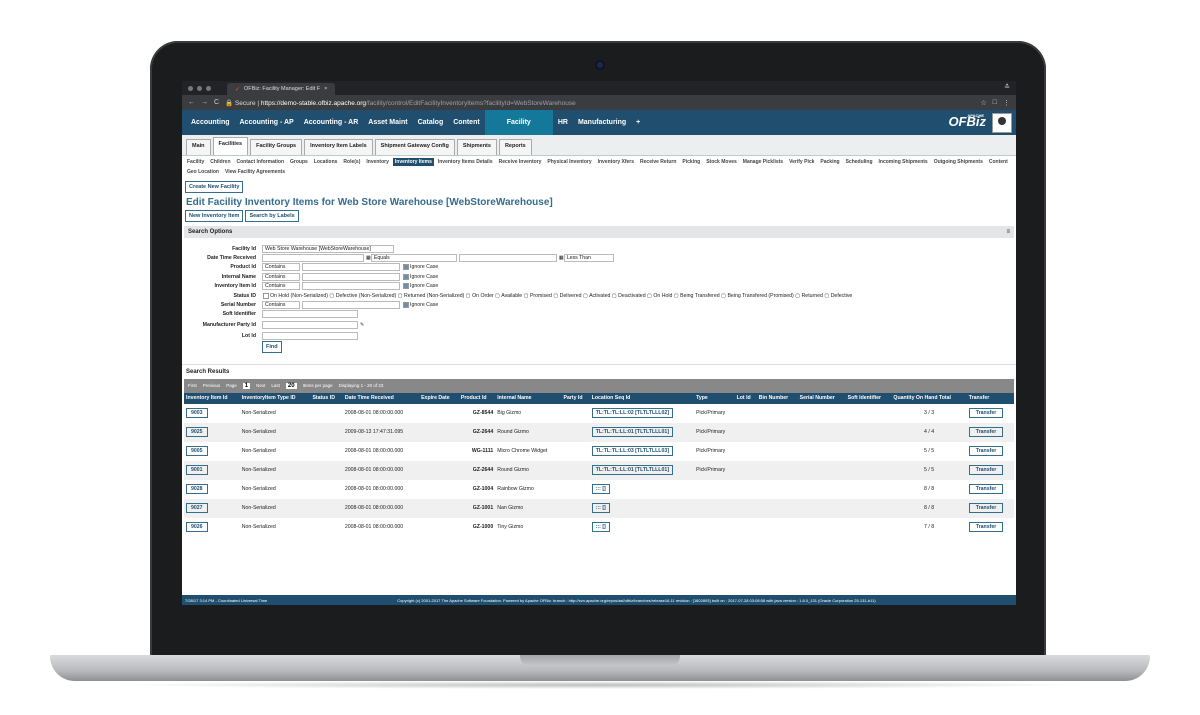 This screenshot has height=715, width=1200. What do you see at coordinates (1008, 232) in the screenshot?
I see `collapse-icon: ≡` at bounding box center [1008, 232].